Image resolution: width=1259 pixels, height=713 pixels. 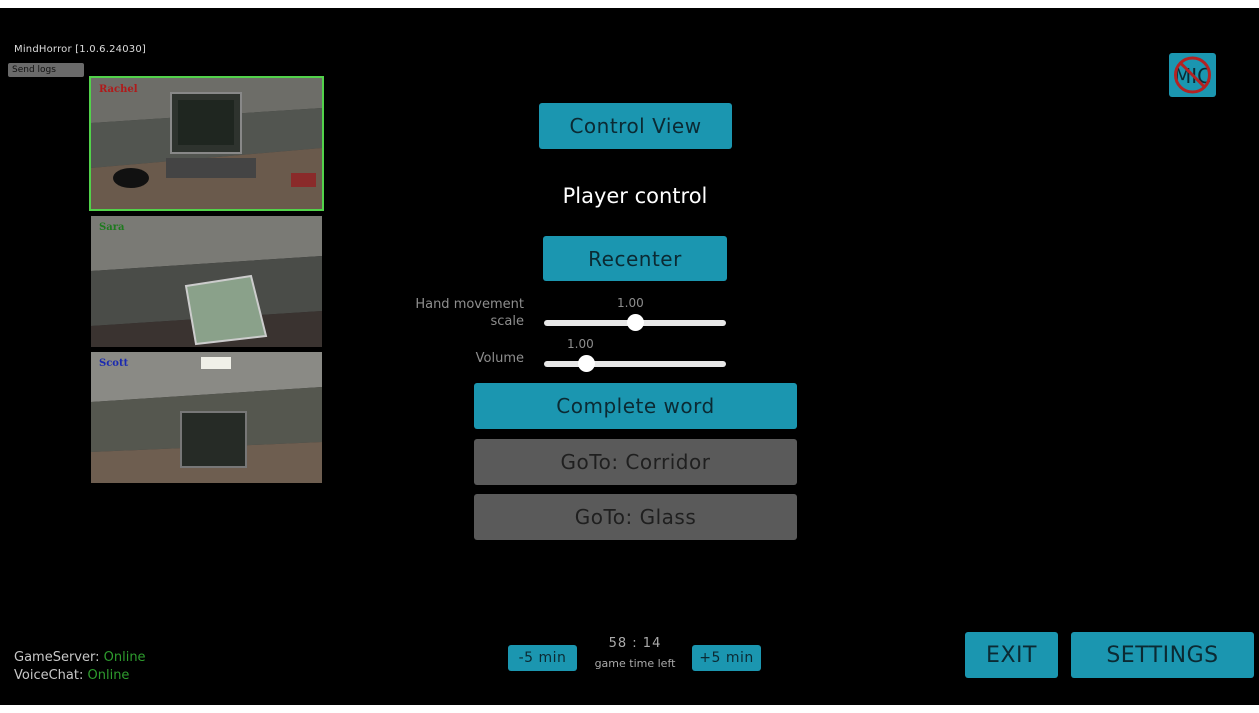 What do you see at coordinates (1162, 655) in the screenshot?
I see `settings-button: SETTINGS` at bounding box center [1162, 655].